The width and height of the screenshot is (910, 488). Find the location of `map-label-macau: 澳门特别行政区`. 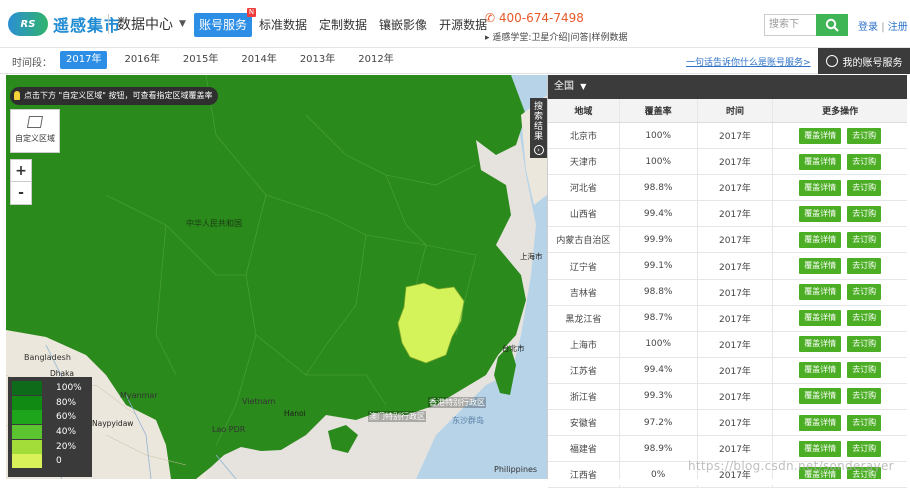

map-label-macau: 澳门特别行政区 is located at coordinates (397, 416).